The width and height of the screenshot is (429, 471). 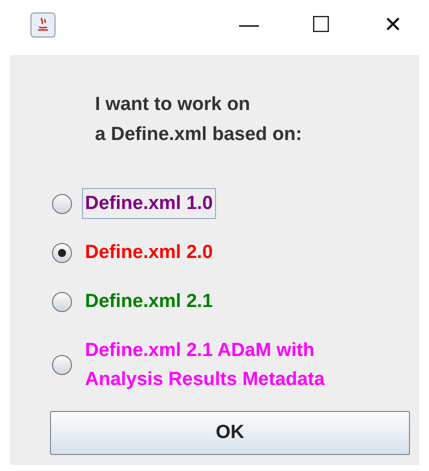 I want to click on prompt-text: a Define.xml based on:, so click(x=199, y=135).